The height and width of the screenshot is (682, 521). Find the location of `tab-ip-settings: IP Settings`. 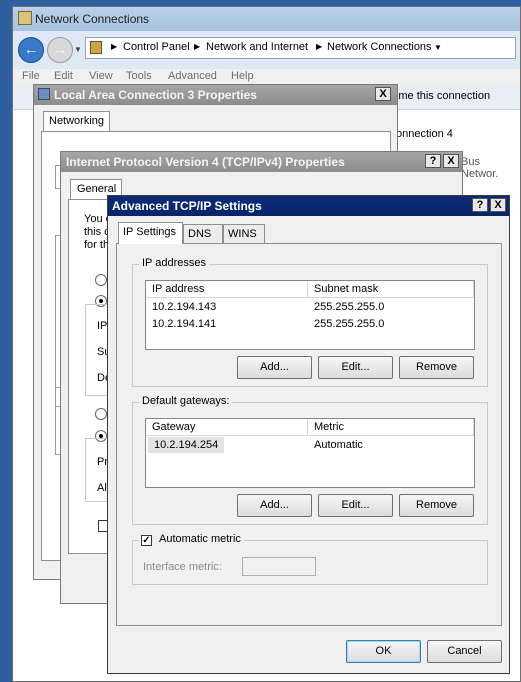

tab-ip-settings: IP Settings is located at coordinates (150, 233).